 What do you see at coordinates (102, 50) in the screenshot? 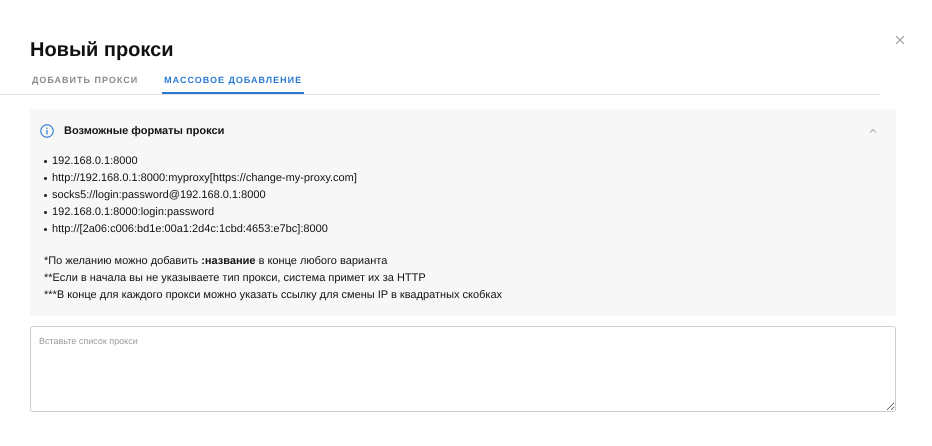
I see `dialog-title: Новый прокси` at bounding box center [102, 50].